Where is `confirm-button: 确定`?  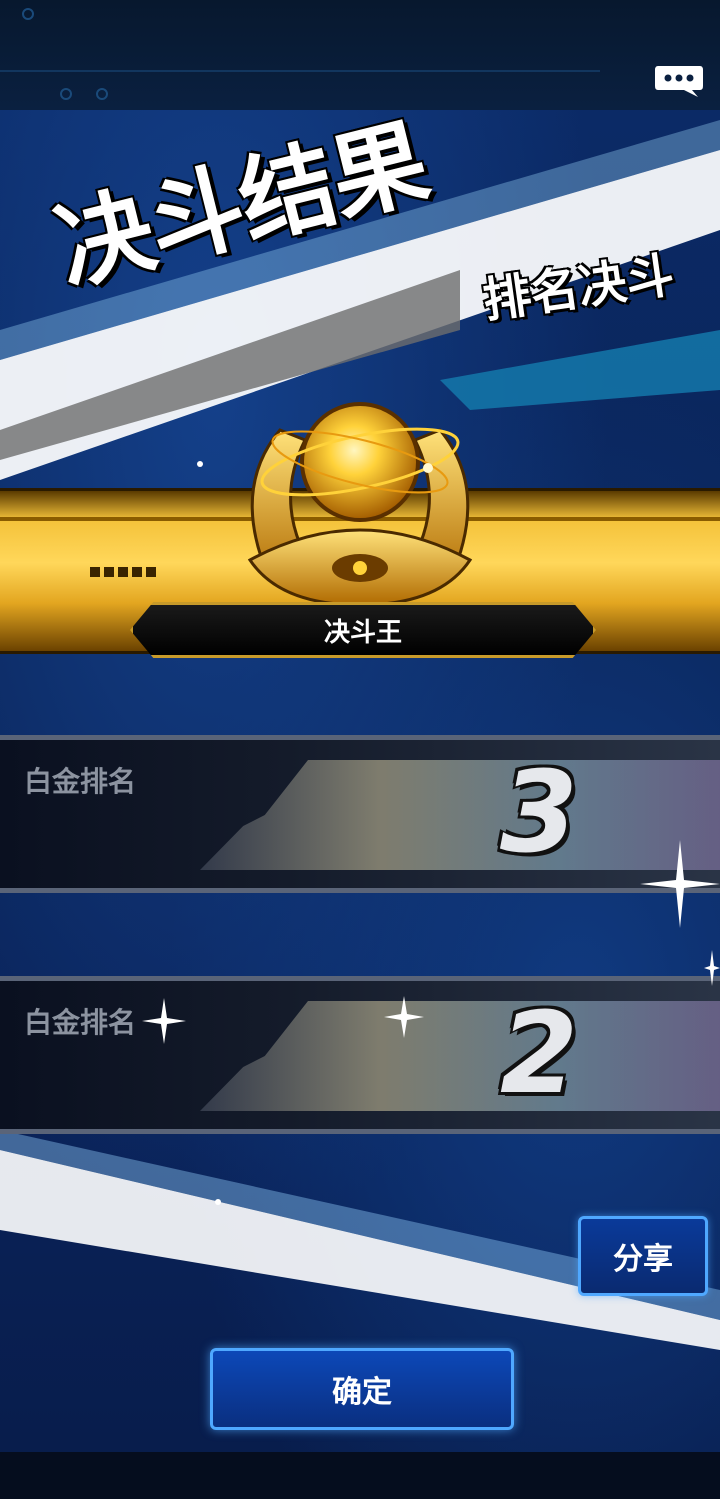 confirm-button: 确定 is located at coordinates (362, 1389).